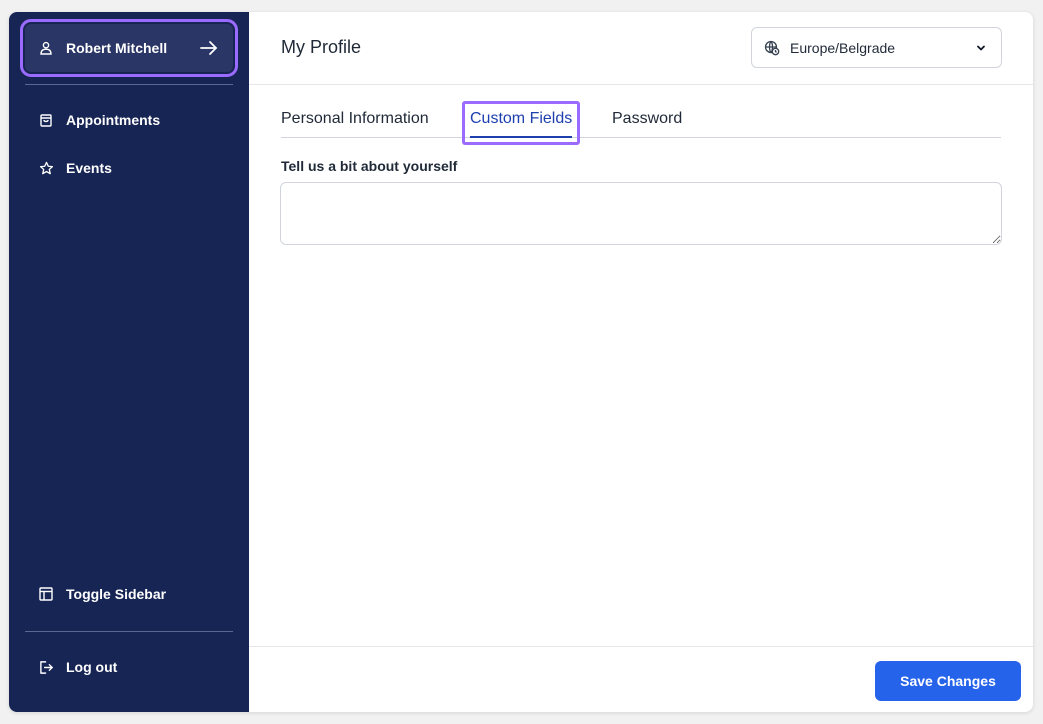 The width and height of the screenshot is (1043, 724). Describe the element at coordinates (843, 47) in the screenshot. I see `timezone-value: Europe/Belgrade` at that location.